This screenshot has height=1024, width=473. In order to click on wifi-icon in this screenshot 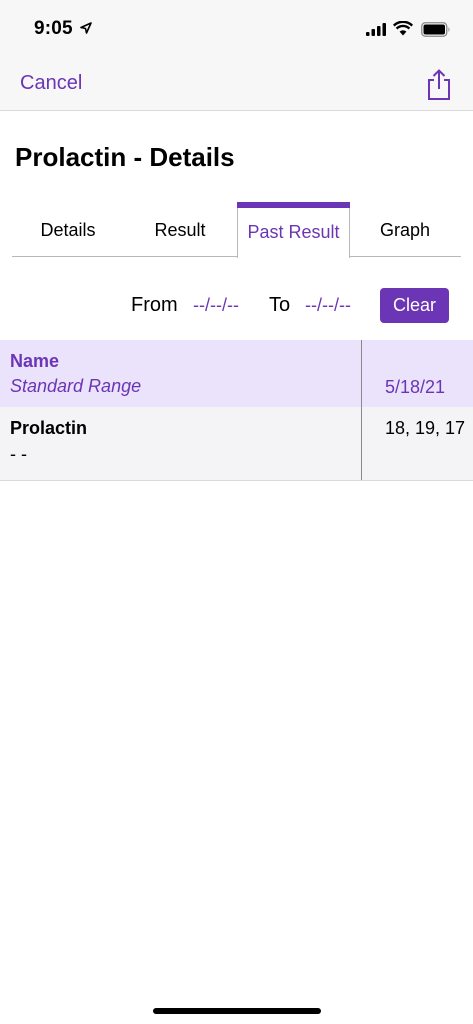, I will do `click(403, 28)`.